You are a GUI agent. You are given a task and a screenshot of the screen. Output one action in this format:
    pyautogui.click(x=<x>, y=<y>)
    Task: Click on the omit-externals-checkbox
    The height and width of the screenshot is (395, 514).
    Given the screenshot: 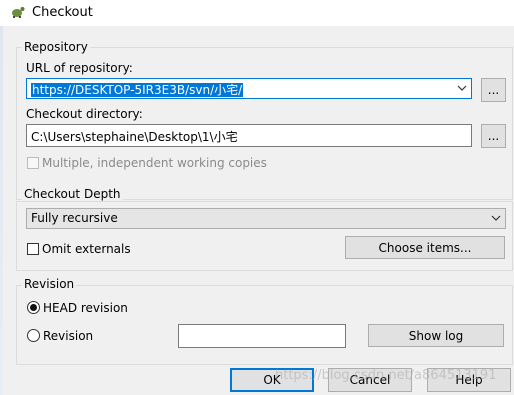 What is the action you would take?
    pyautogui.click(x=33, y=249)
    